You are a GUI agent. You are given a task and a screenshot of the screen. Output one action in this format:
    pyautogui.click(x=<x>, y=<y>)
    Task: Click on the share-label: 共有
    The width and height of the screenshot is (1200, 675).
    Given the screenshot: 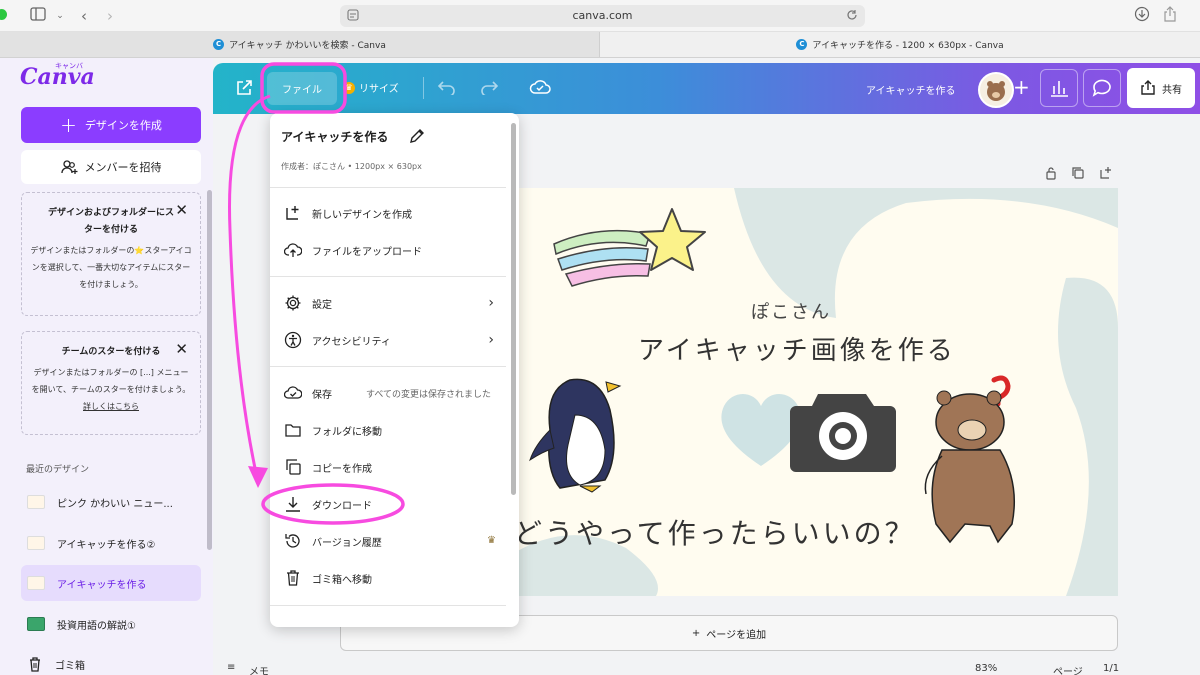 What is the action you would take?
    pyautogui.click(x=1172, y=90)
    